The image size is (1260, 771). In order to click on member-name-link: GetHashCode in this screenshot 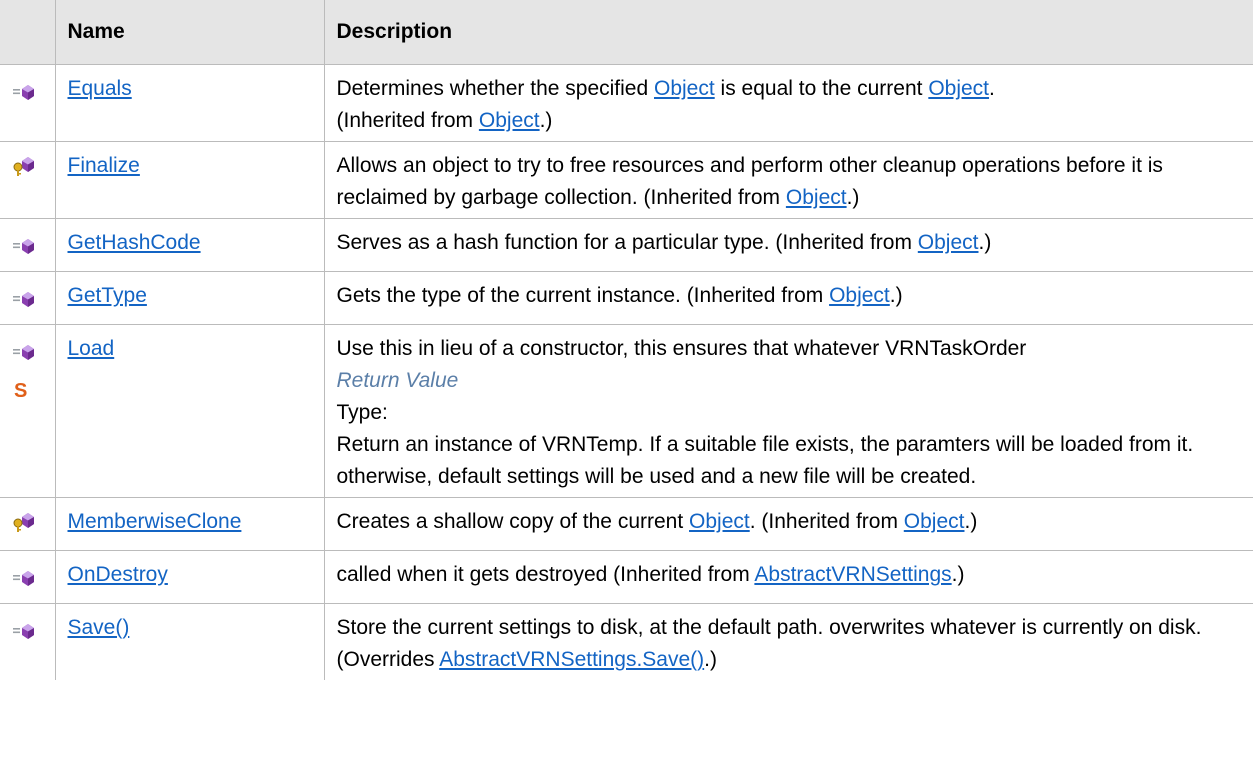, I will do `click(134, 242)`.